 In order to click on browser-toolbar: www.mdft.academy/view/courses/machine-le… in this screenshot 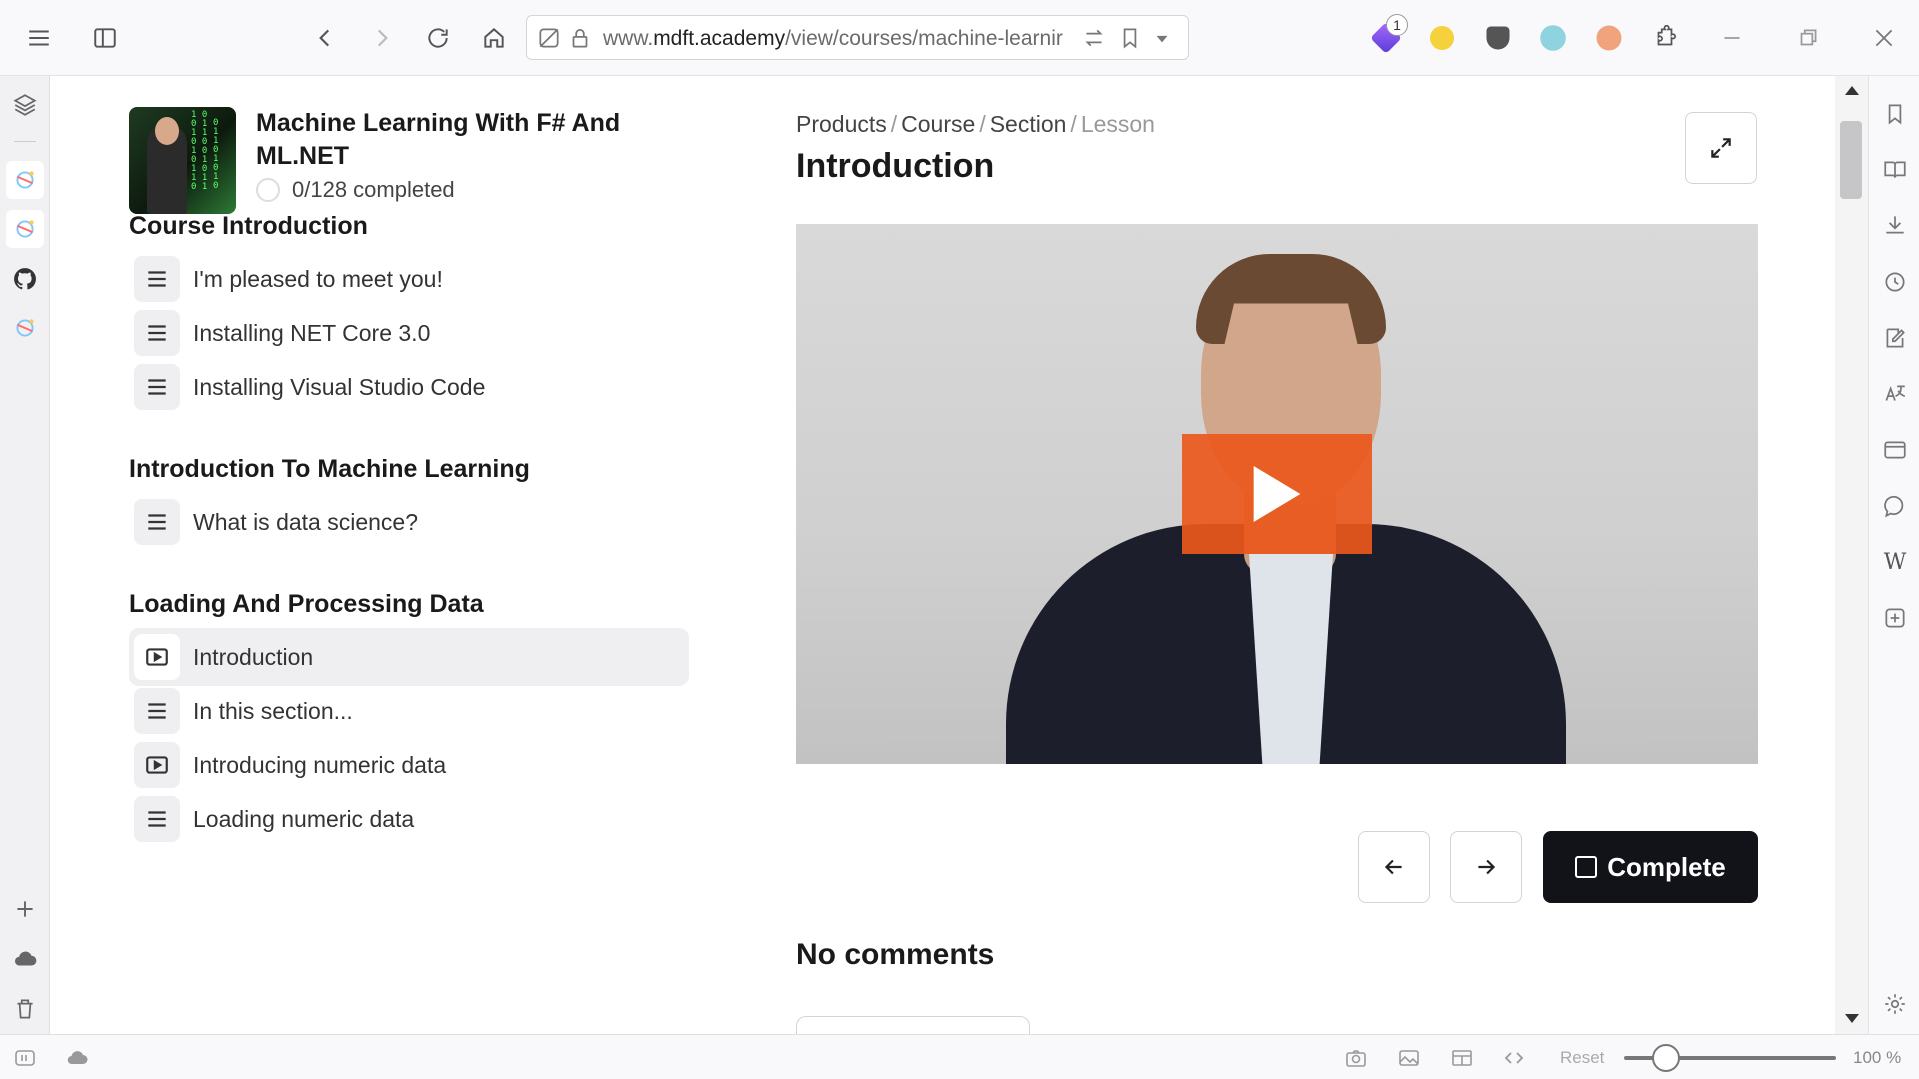, I will do `click(959, 38)`.